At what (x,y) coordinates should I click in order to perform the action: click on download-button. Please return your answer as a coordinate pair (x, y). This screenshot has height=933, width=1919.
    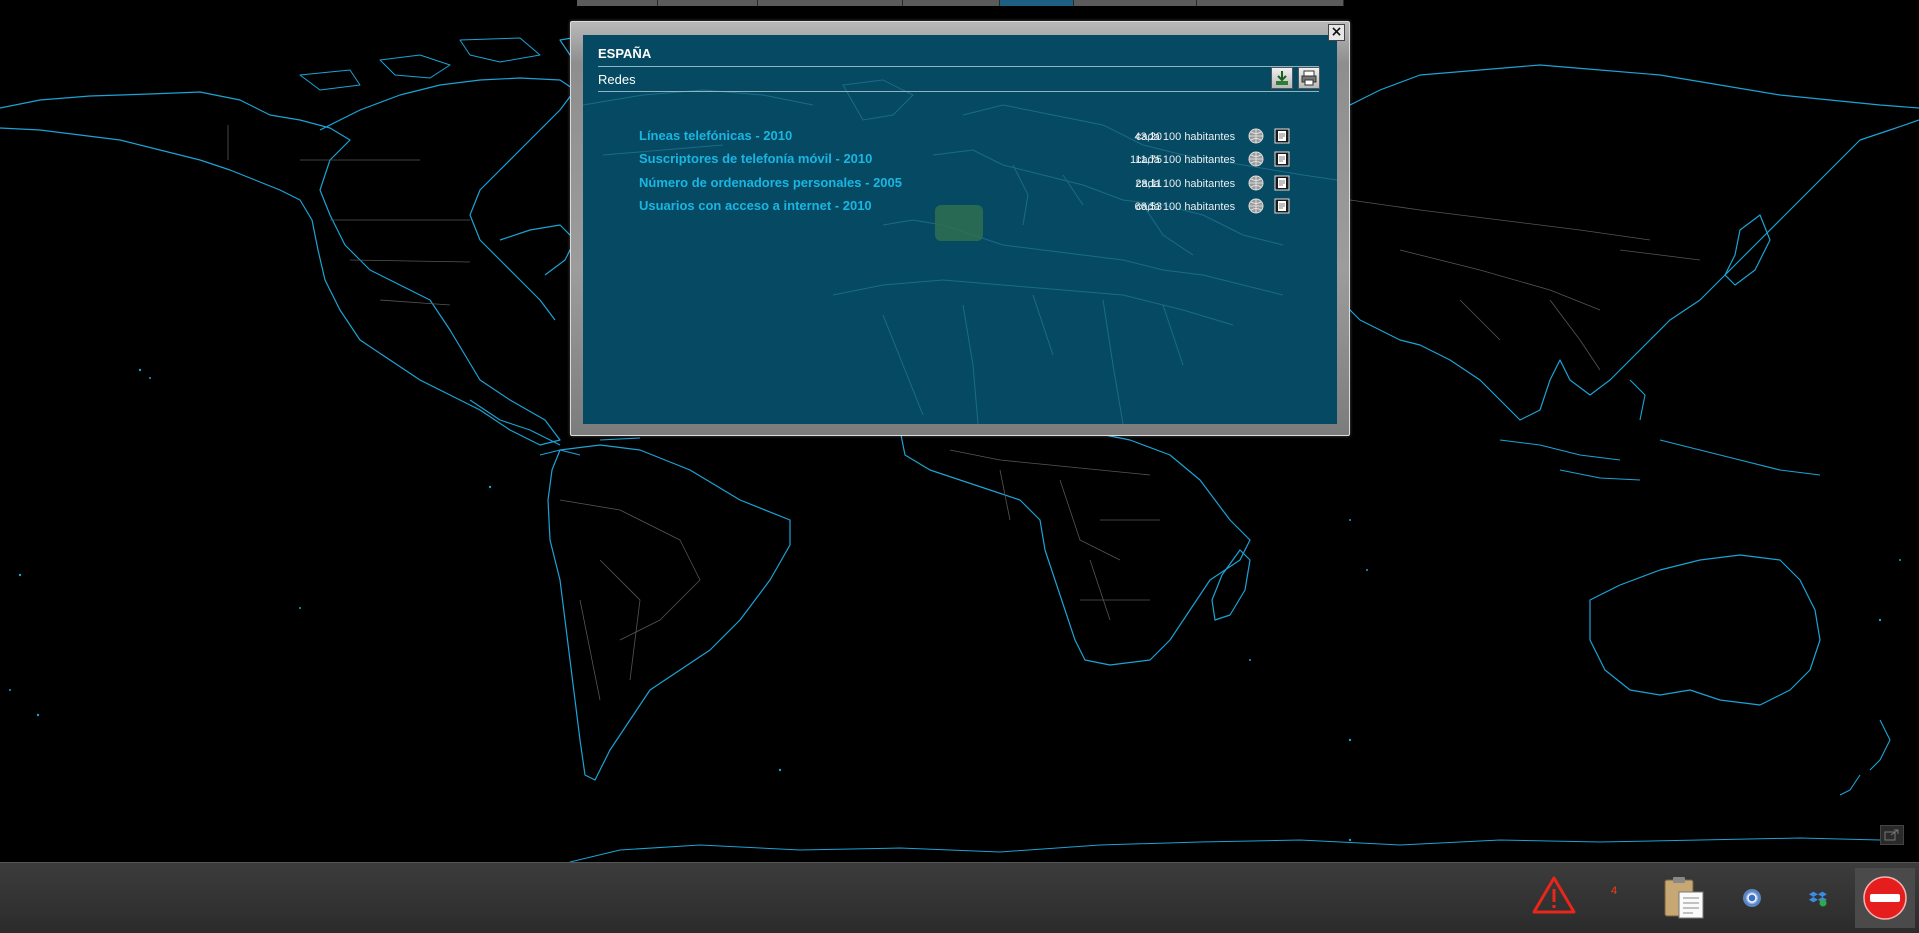
    Looking at the image, I should click on (1282, 78).